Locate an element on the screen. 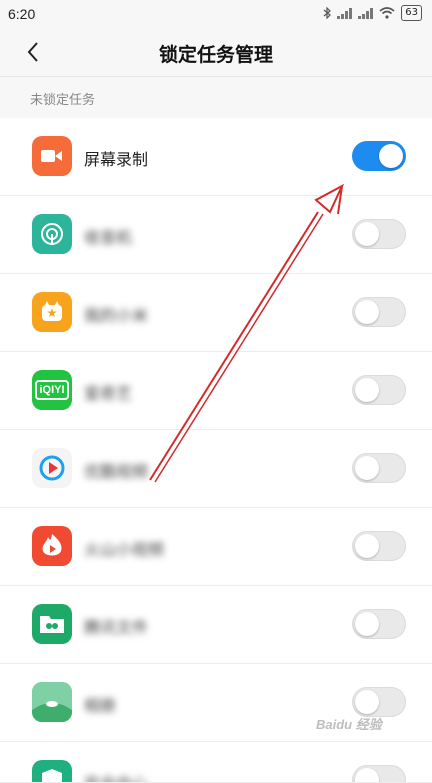 Image resolution: width=432 pixels, height=783 pixels. app-name: 收音机 is located at coordinates (108, 237).